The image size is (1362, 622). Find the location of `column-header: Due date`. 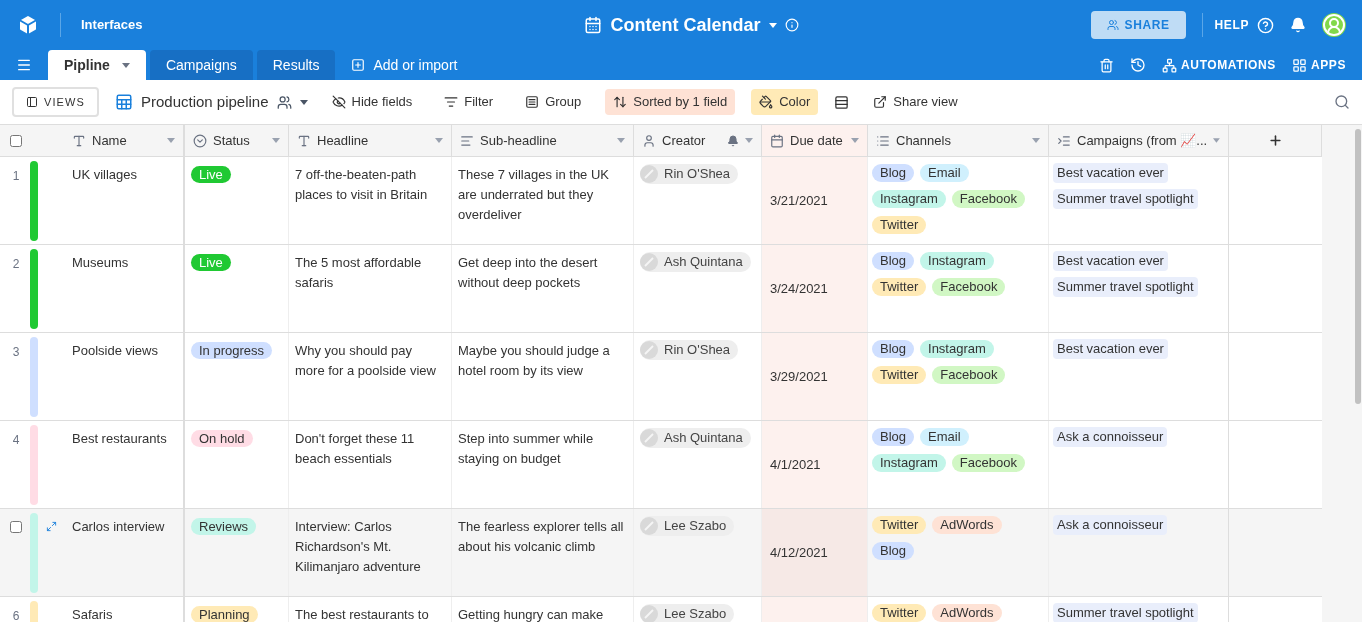

column-header: Due date is located at coordinates (815, 140).